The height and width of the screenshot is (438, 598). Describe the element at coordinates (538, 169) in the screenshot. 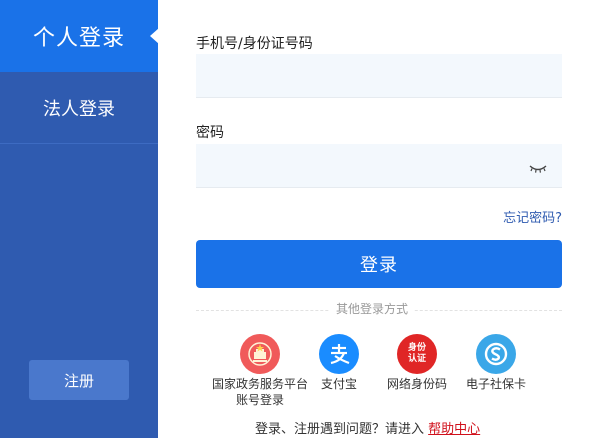

I see `eye-closed-icon` at that location.